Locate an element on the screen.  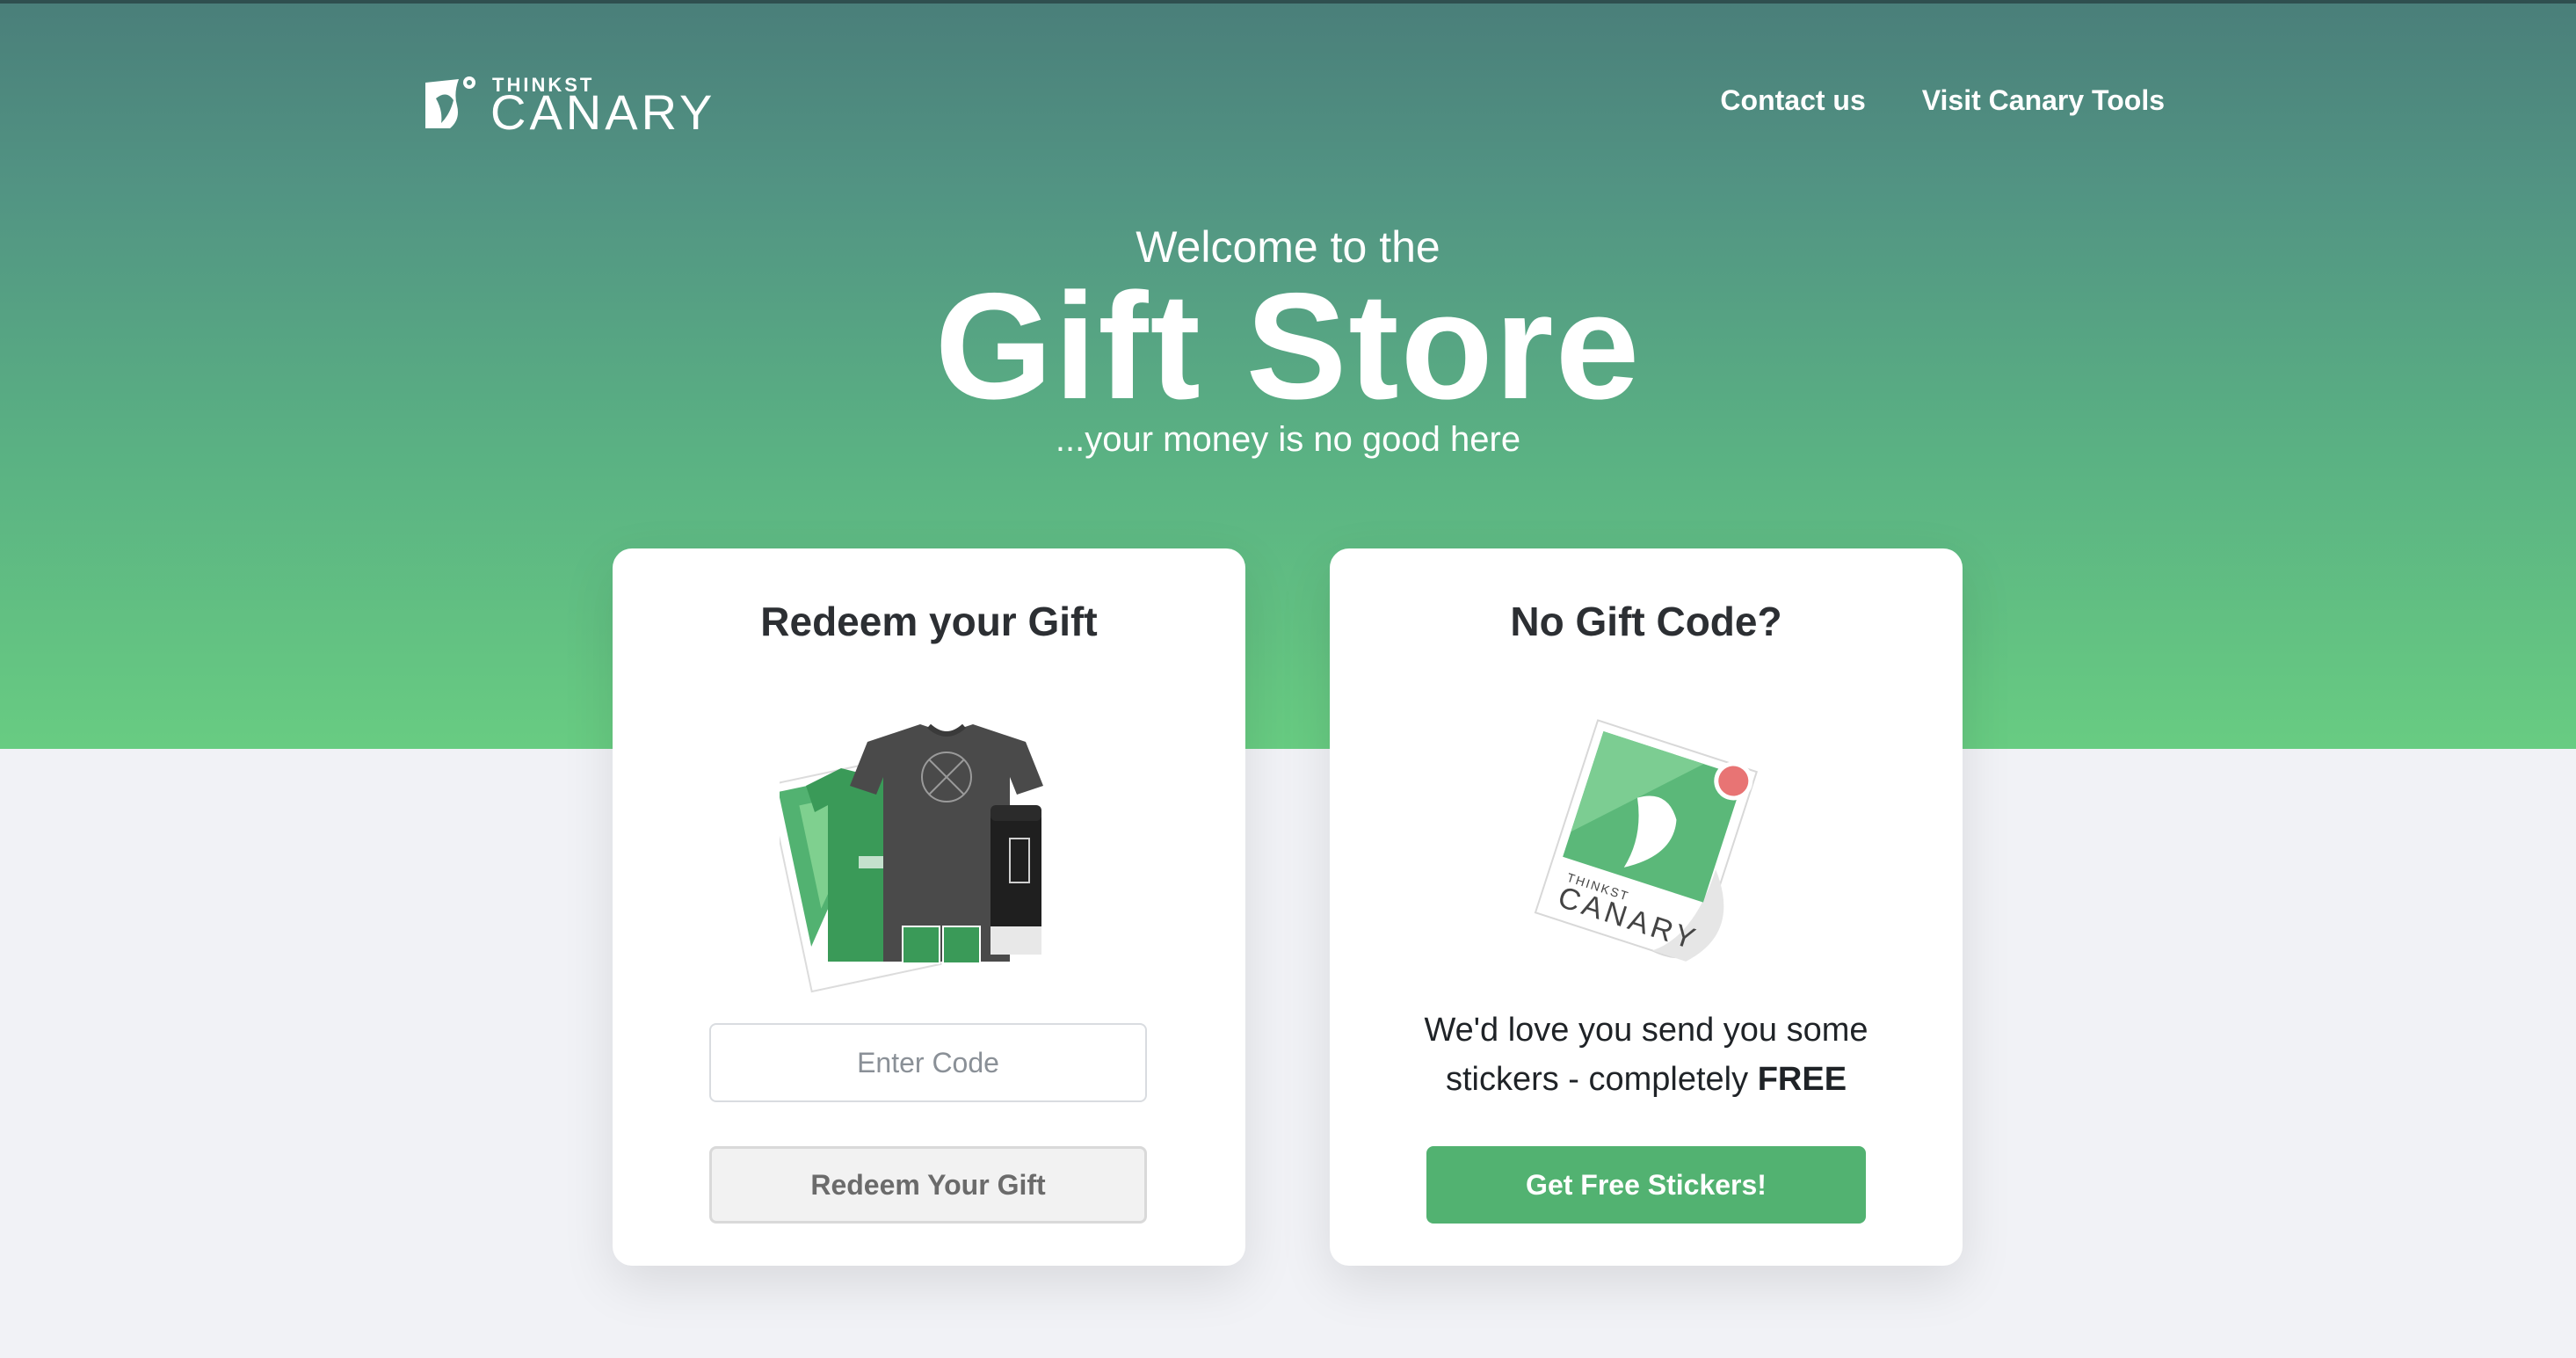
redeem-gift-button: Redeem Your Gift is located at coordinates (928, 1185).